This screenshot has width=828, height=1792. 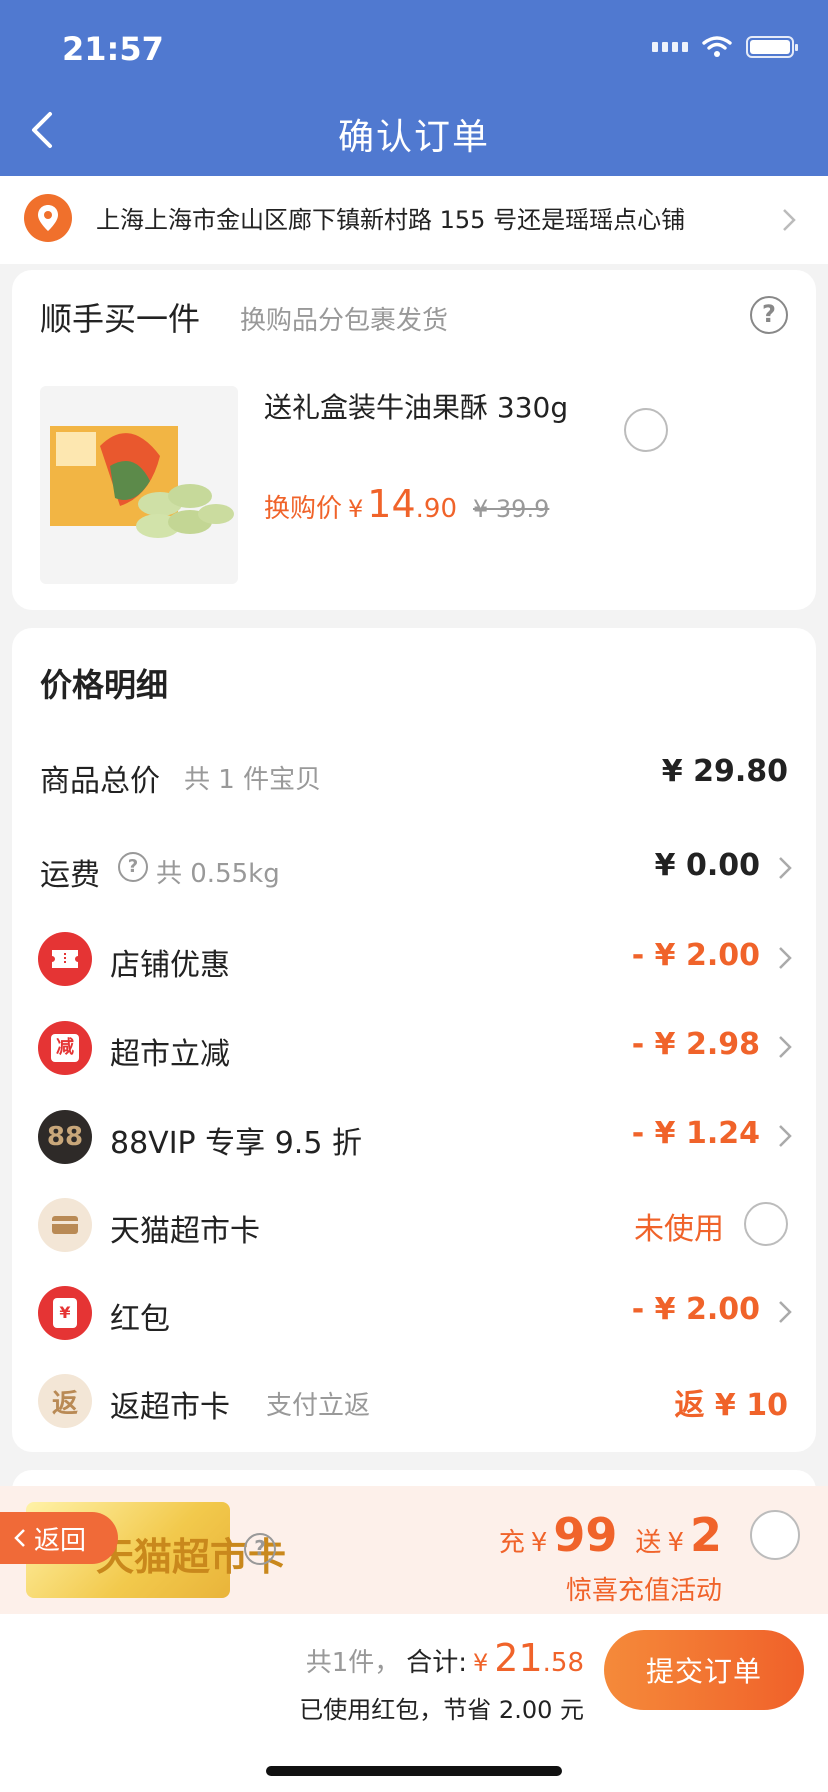 What do you see at coordinates (695, 1044) in the screenshot?
I see `row-value: - ¥ 2.98` at bounding box center [695, 1044].